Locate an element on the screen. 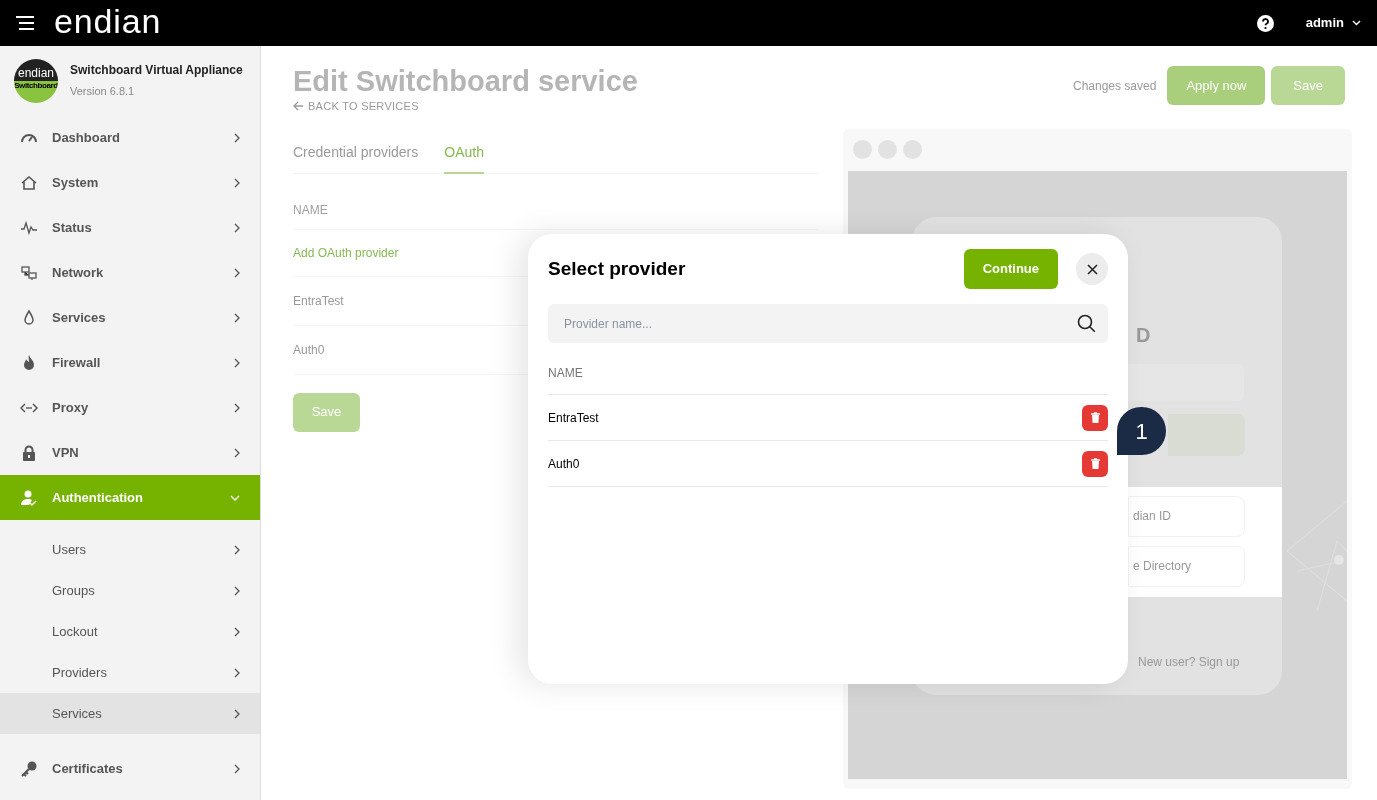  logo: endian is located at coordinates (108, 21).